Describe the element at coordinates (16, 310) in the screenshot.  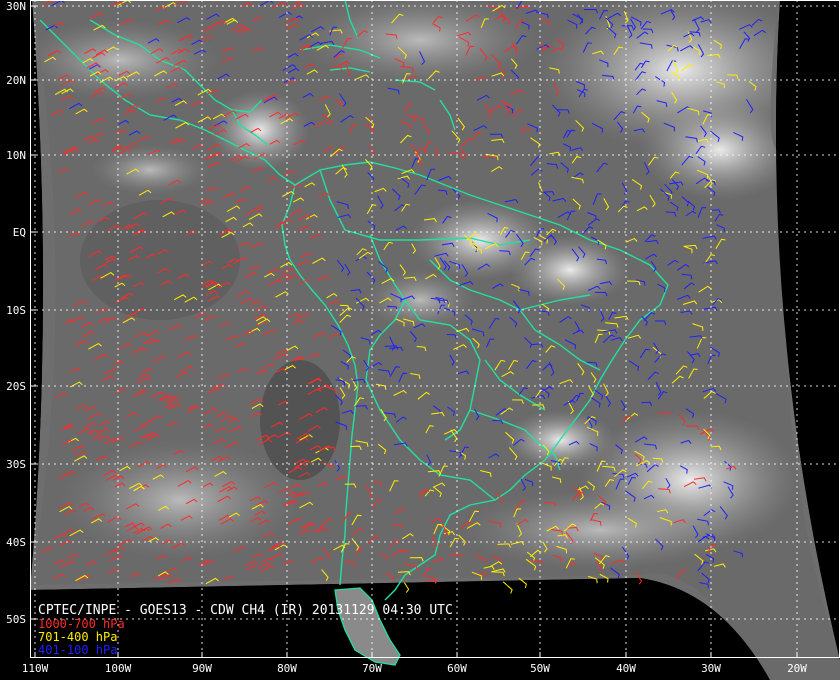
I see `latitude-label: 10S` at that location.